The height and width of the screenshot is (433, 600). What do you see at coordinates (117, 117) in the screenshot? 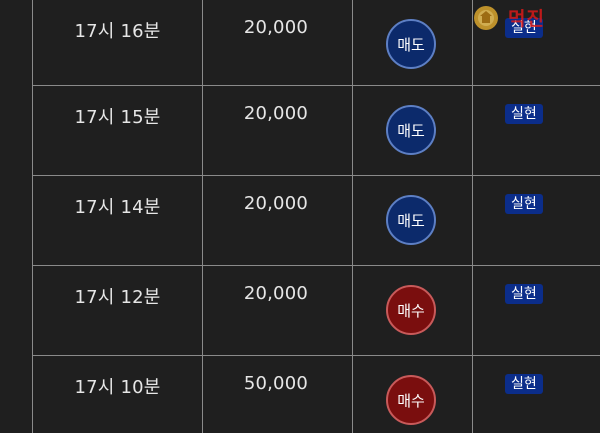
I see `time-text: 17시 15분` at bounding box center [117, 117].